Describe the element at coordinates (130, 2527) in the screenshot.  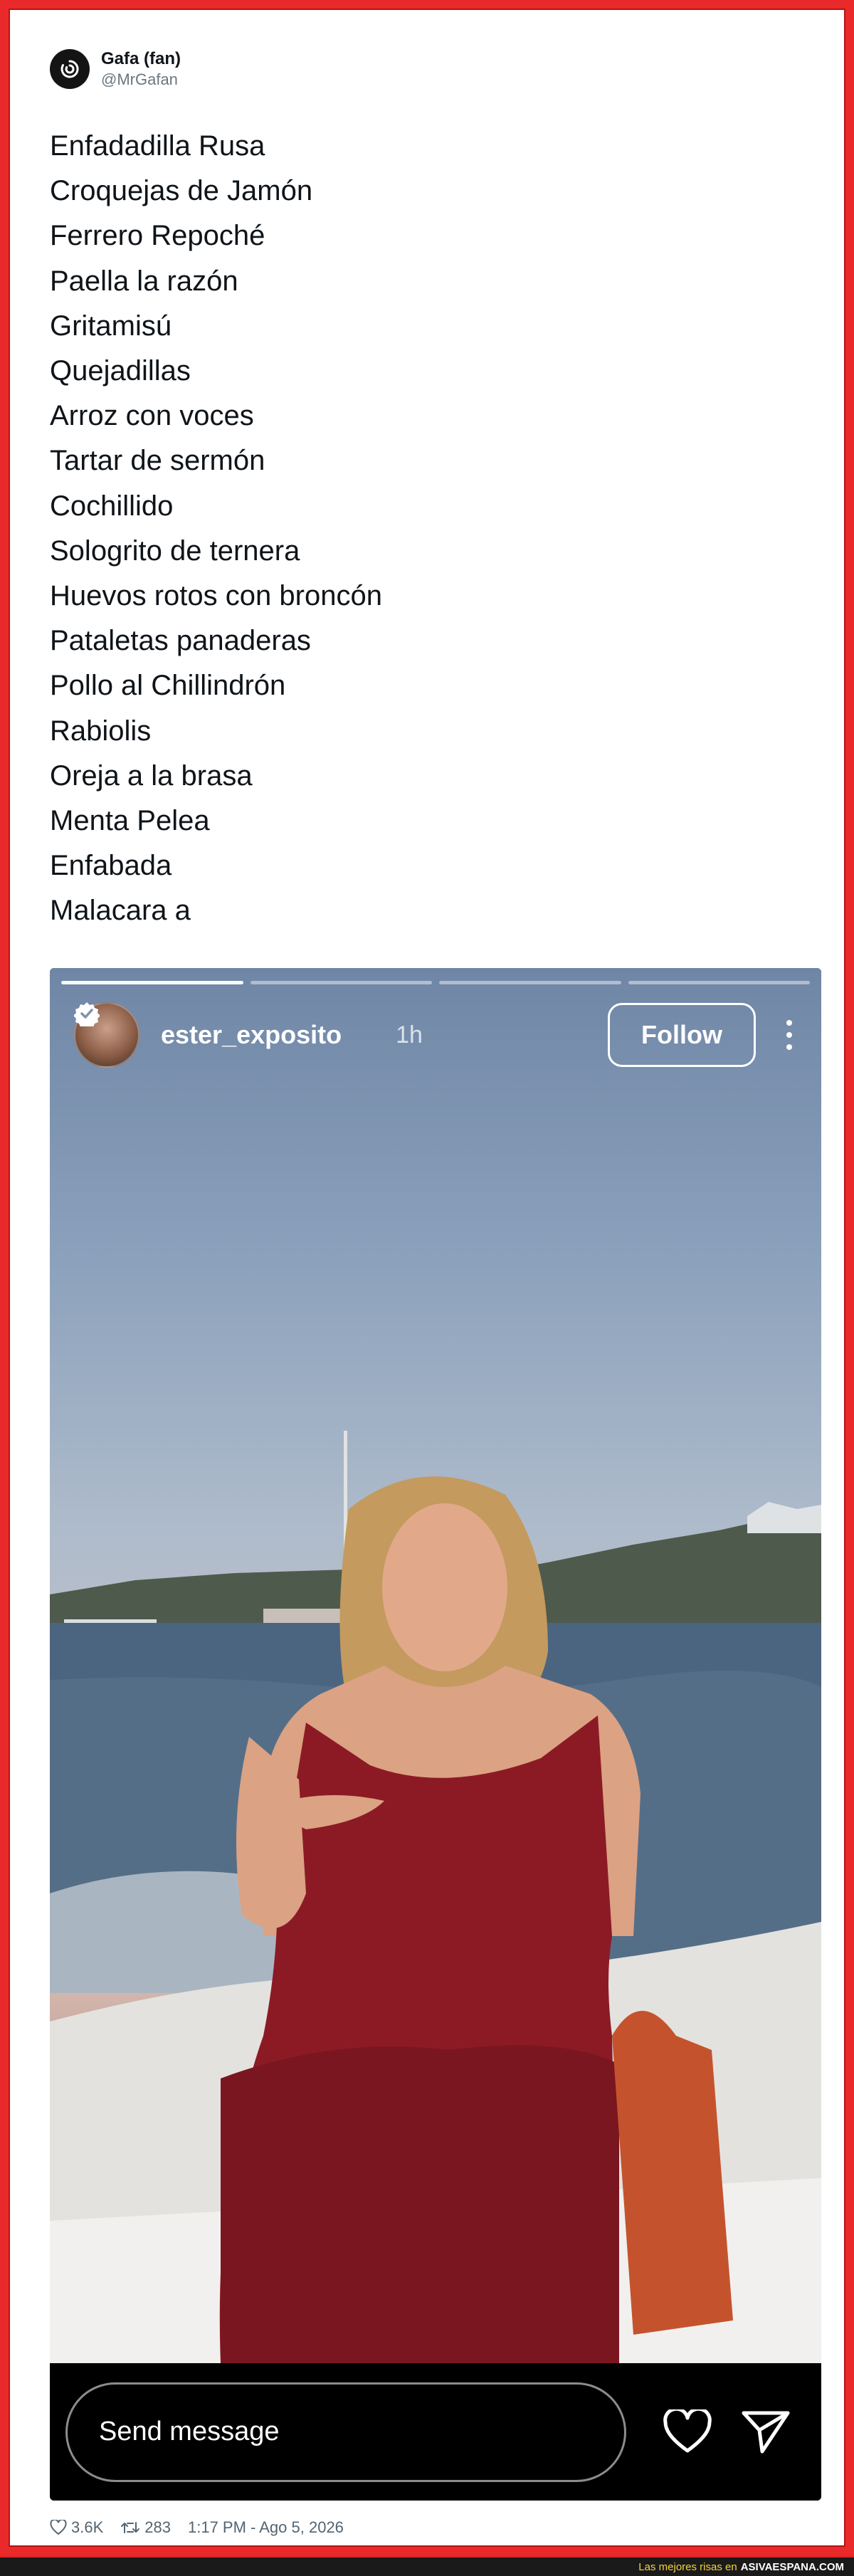
I see `retweet-icon` at that location.